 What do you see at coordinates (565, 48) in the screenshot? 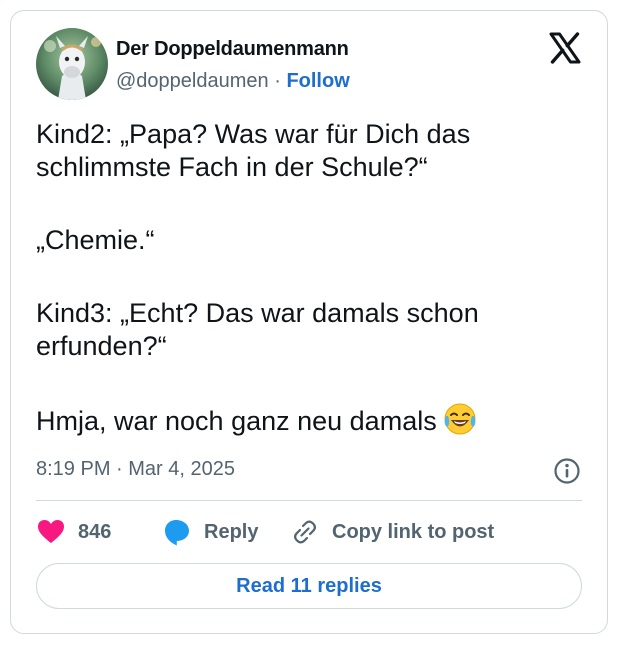
I see `x-logo-icon` at bounding box center [565, 48].